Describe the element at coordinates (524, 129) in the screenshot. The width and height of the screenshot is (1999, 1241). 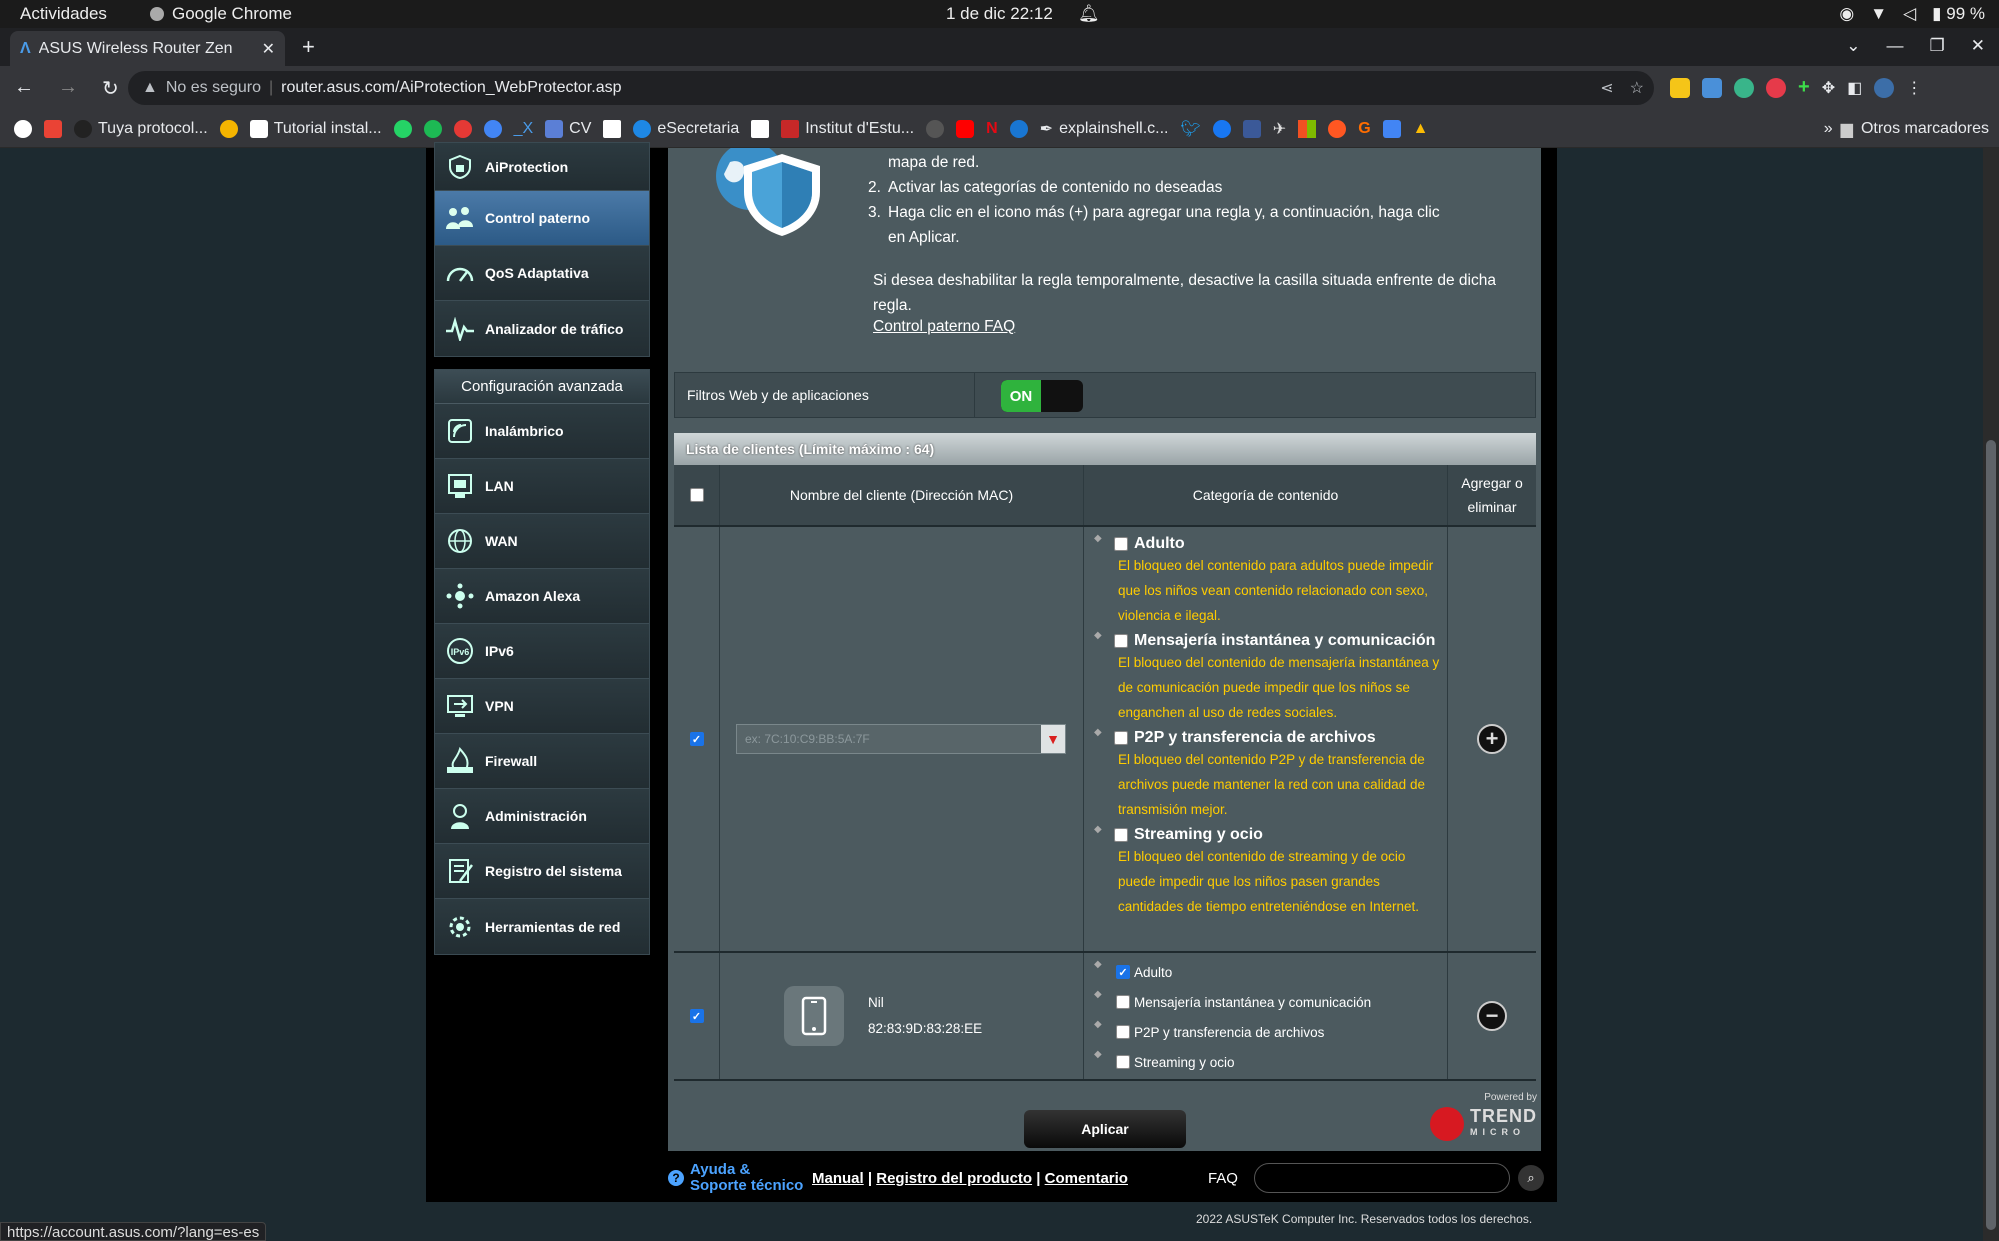
I see `xpath-icon: _X` at that location.